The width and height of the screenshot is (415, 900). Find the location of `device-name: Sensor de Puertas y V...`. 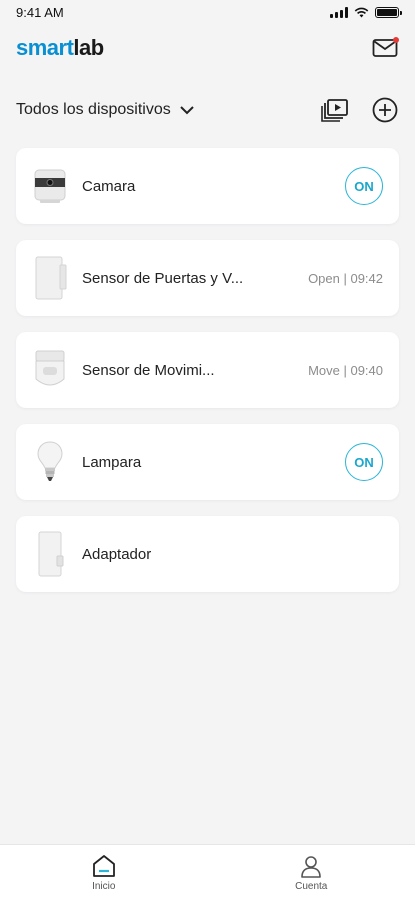

device-name: Sensor de Puertas y V... is located at coordinates (163, 278).